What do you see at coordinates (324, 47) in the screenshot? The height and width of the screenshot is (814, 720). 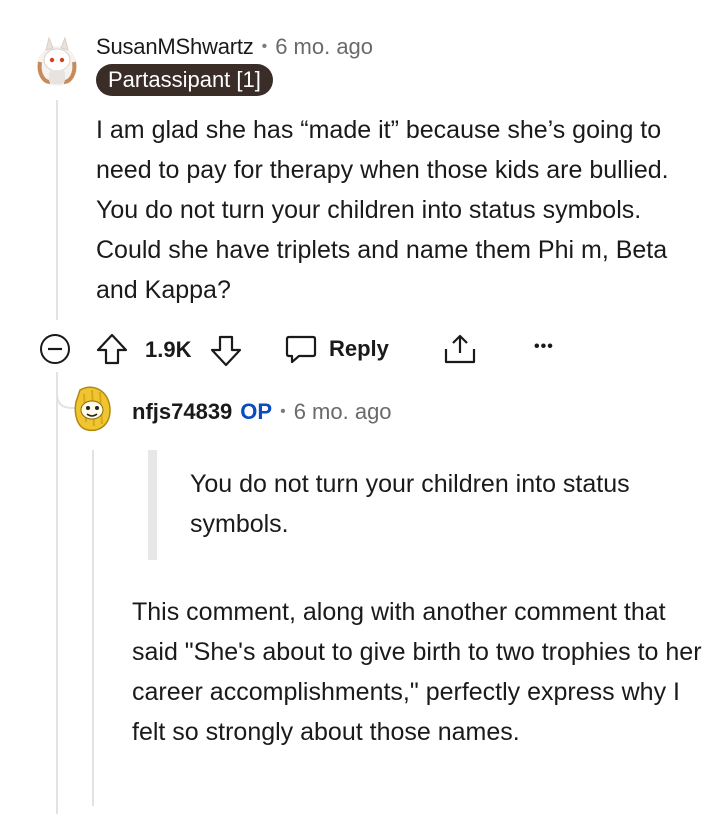 I see `comment-timestamp: 6 mo. ago` at bounding box center [324, 47].